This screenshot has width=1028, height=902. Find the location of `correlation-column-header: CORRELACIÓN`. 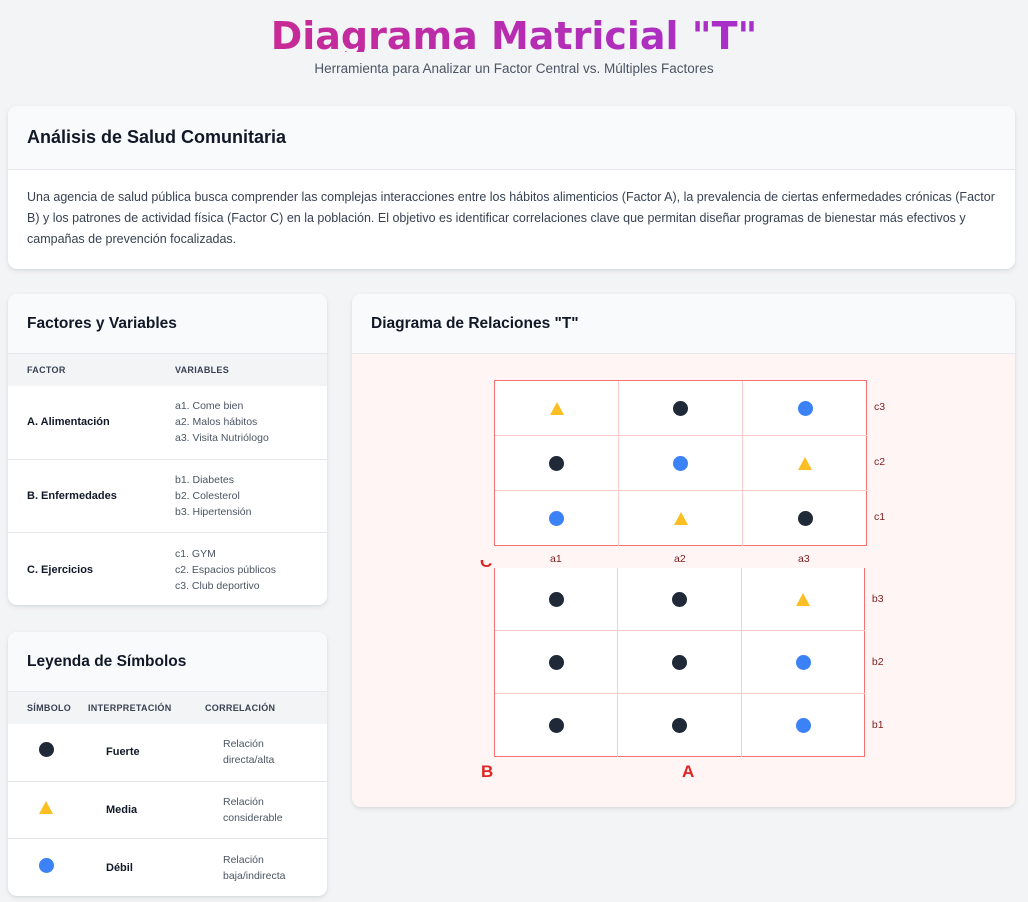

correlation-column-header: CORRELACIÓN is located at coordinates (240, 708).